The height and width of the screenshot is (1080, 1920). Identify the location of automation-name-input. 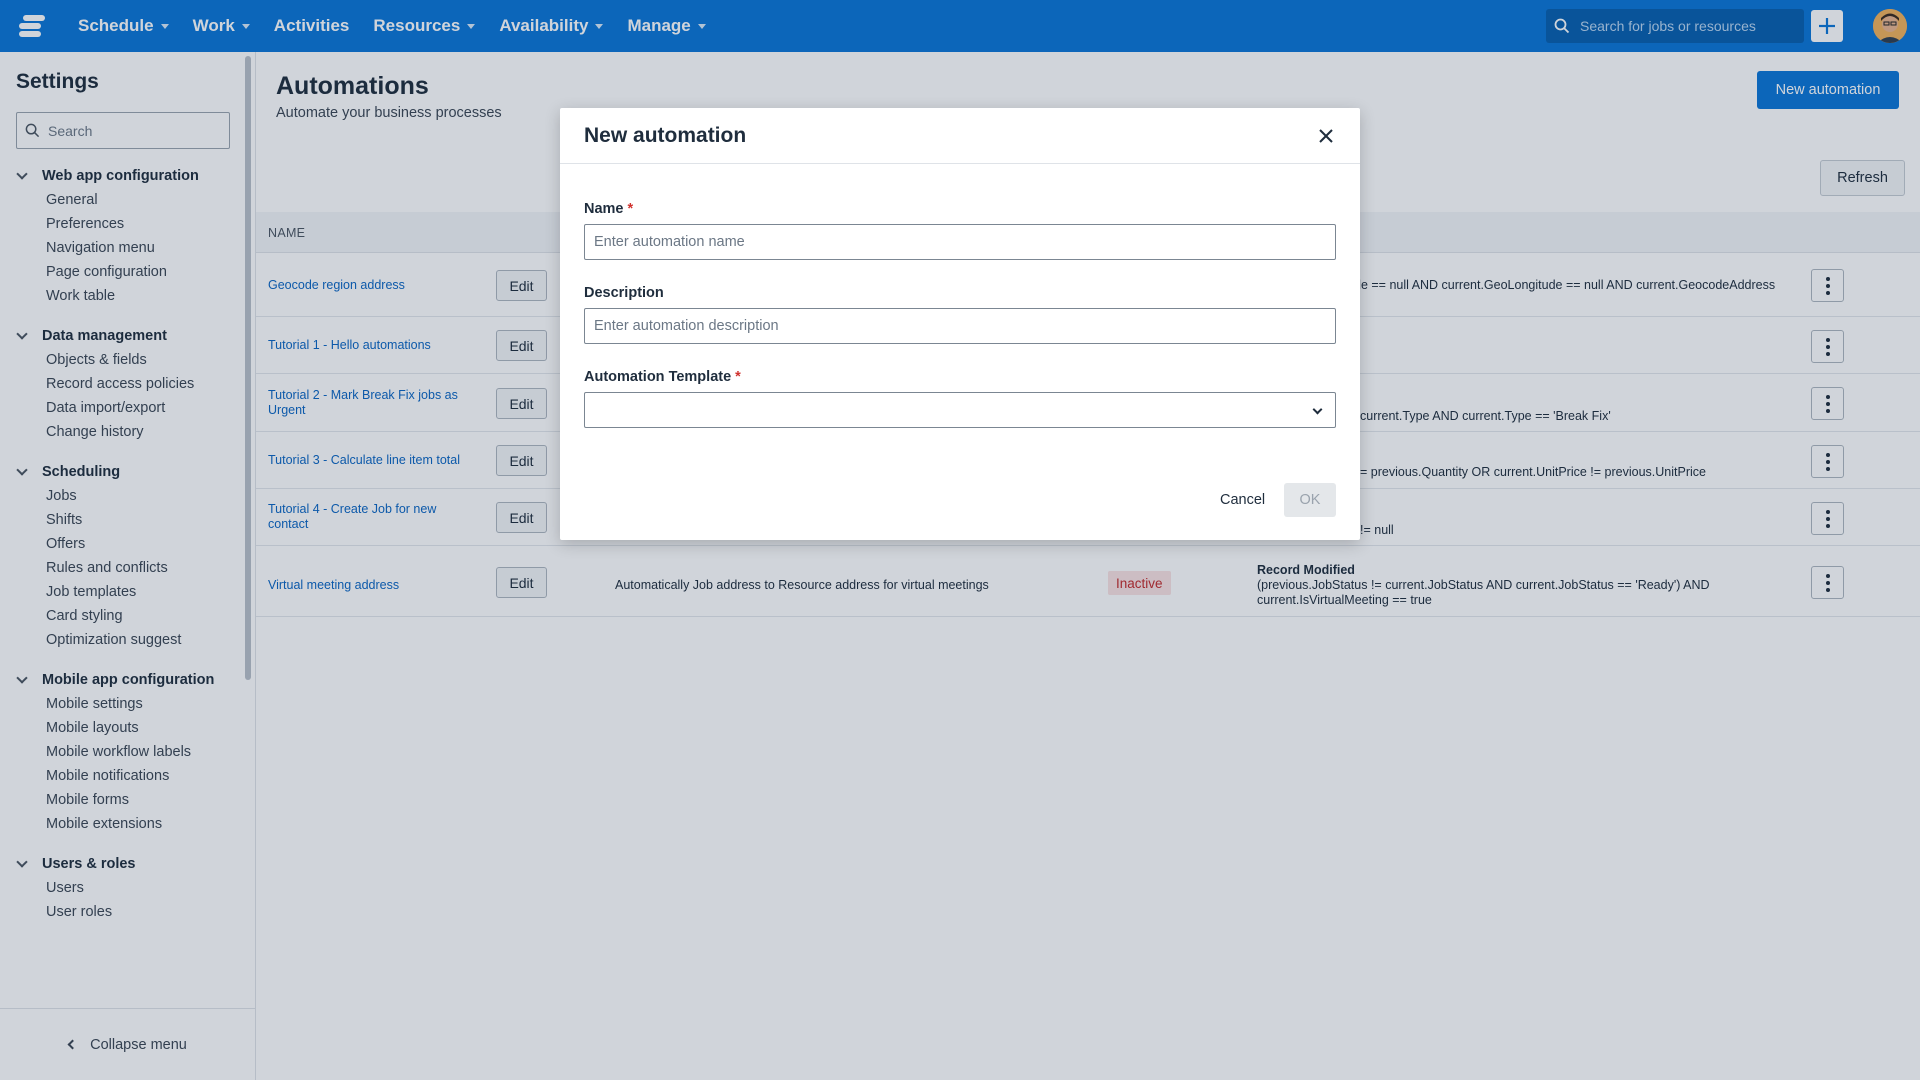
(960, 242).